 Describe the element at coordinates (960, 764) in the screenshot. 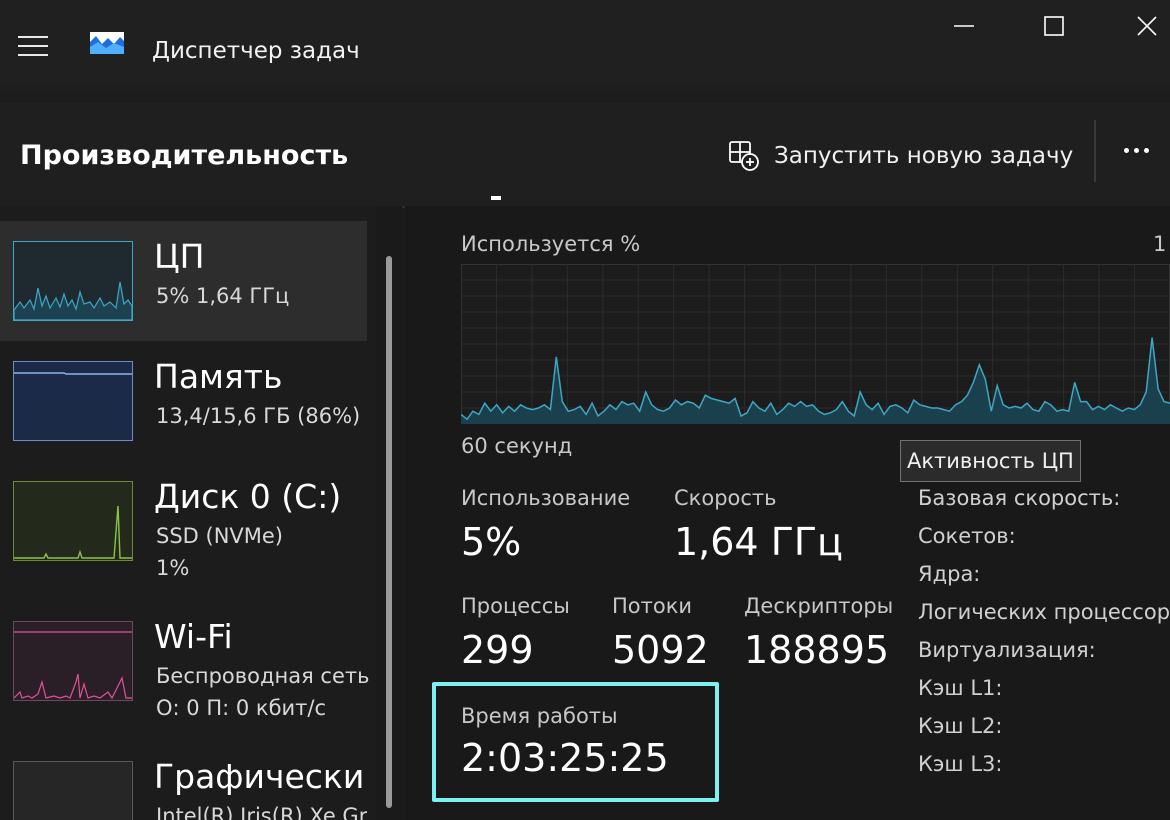

I see `spec-l3-cache-label: Кэш L3:` at that location.